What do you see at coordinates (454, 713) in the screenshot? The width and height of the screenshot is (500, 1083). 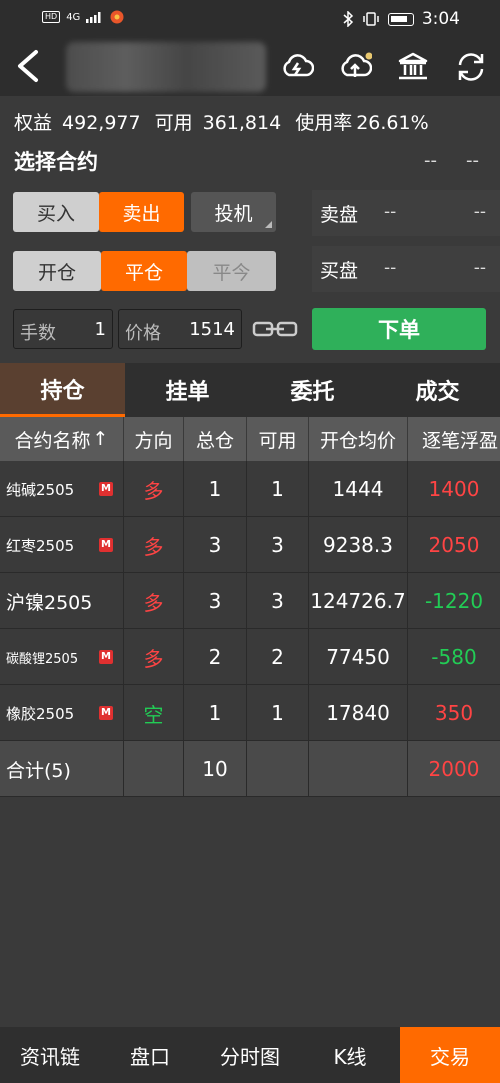 I see `floating-pnl: 350` at bounding box center [454, 713].